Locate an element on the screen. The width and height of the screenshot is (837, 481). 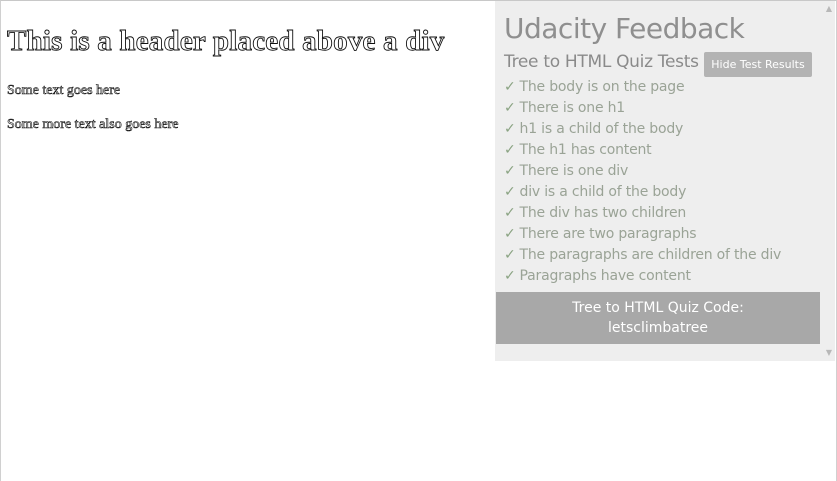
scroll-down-arrow-icon: ▼ is located at coordinates (829, 353).